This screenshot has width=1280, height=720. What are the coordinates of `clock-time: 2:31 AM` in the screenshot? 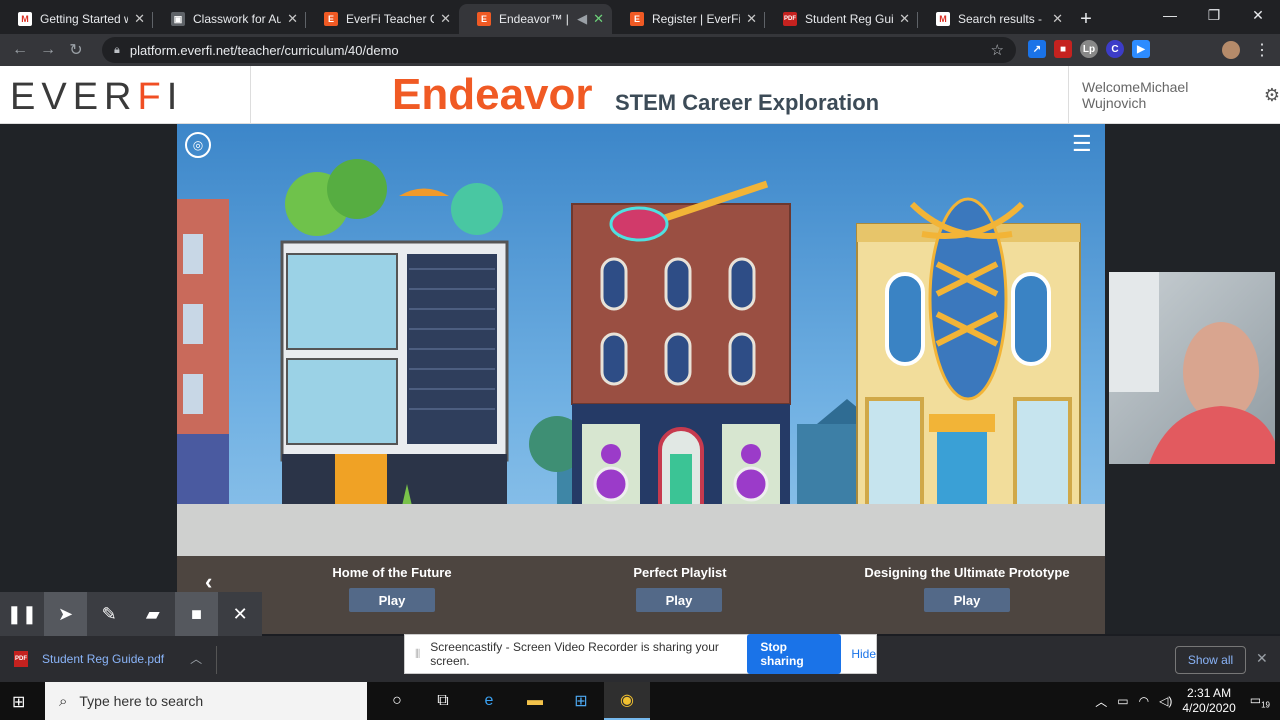 It's located at (1209, 693).